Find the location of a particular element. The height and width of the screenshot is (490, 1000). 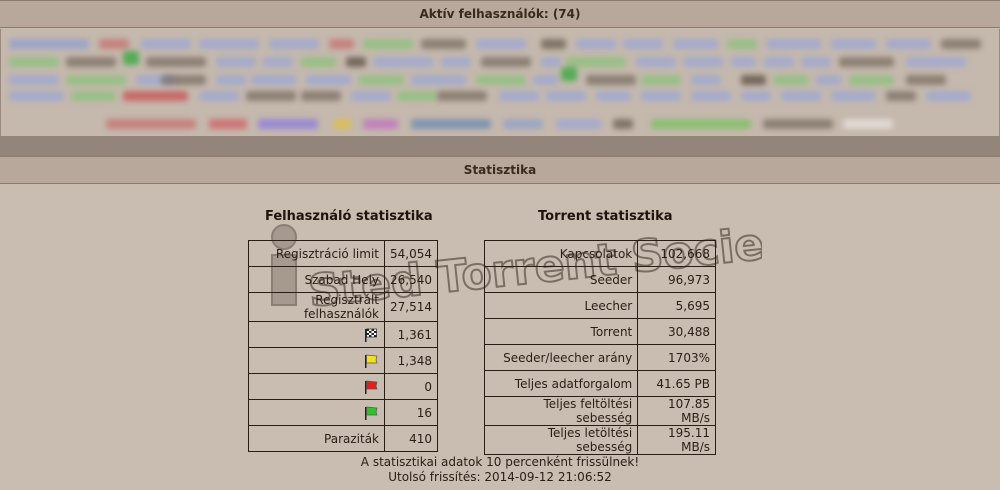

row-value: 0 is located at coordinates (411, 386).